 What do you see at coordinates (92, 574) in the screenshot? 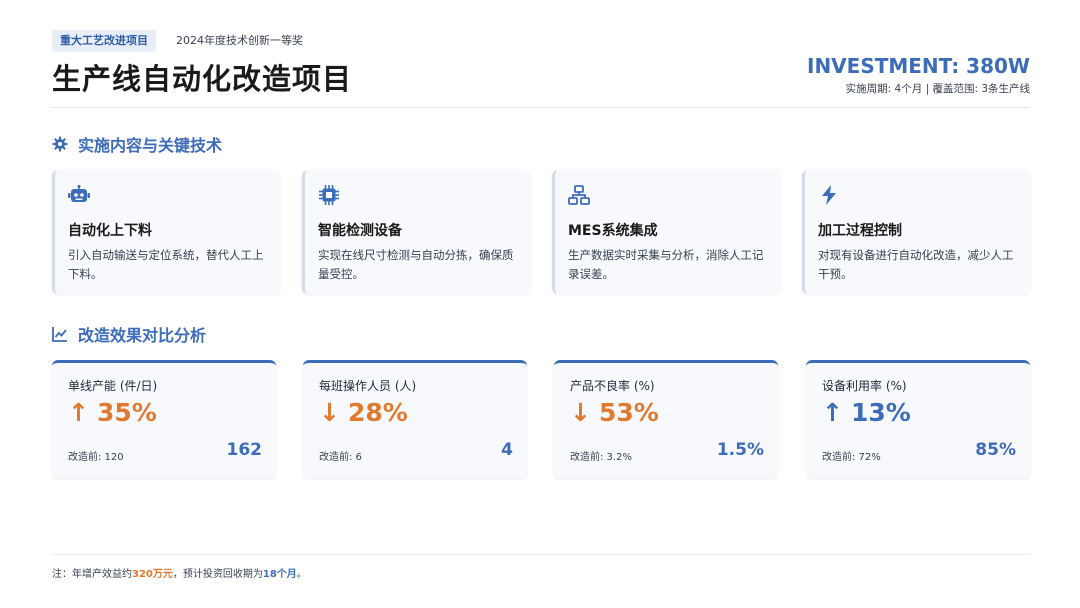
I see `footer-prefix: 注：年增产效益约` at bounding box center [92, 574].